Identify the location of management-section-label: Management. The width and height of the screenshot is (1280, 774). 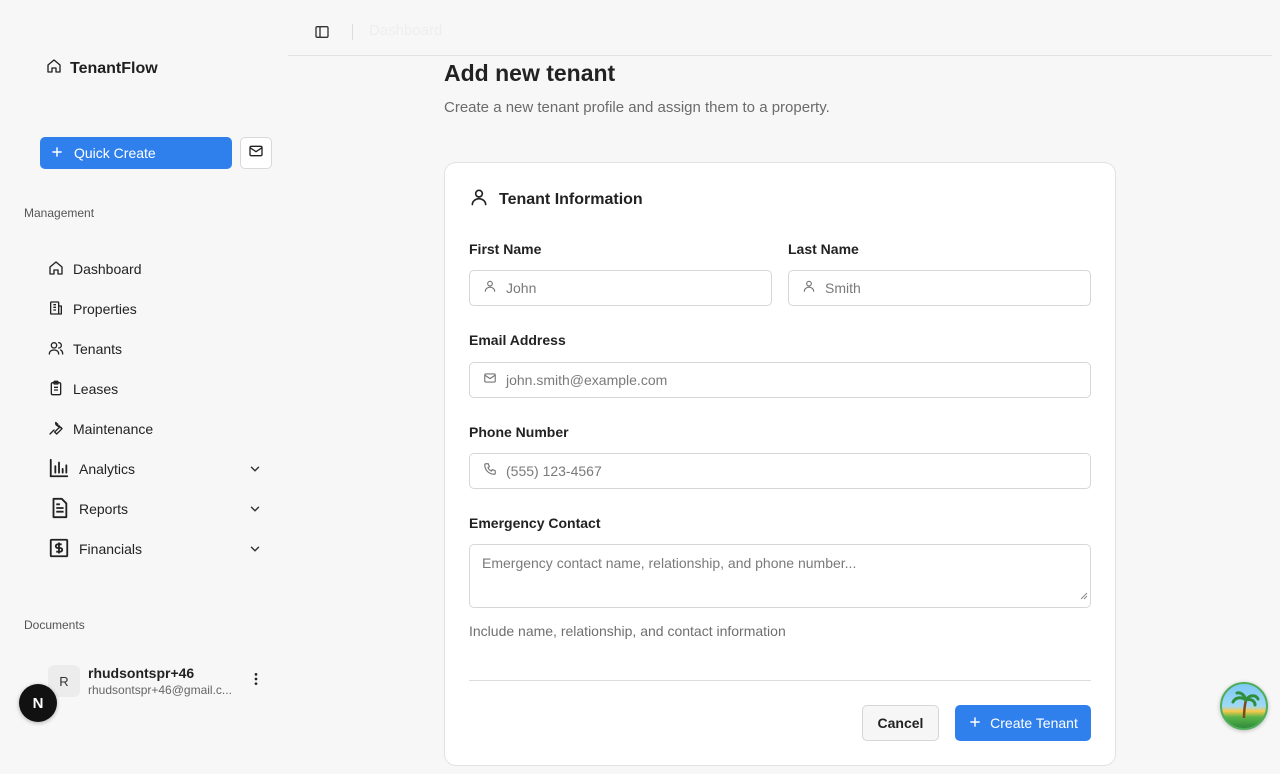
(59, 213).